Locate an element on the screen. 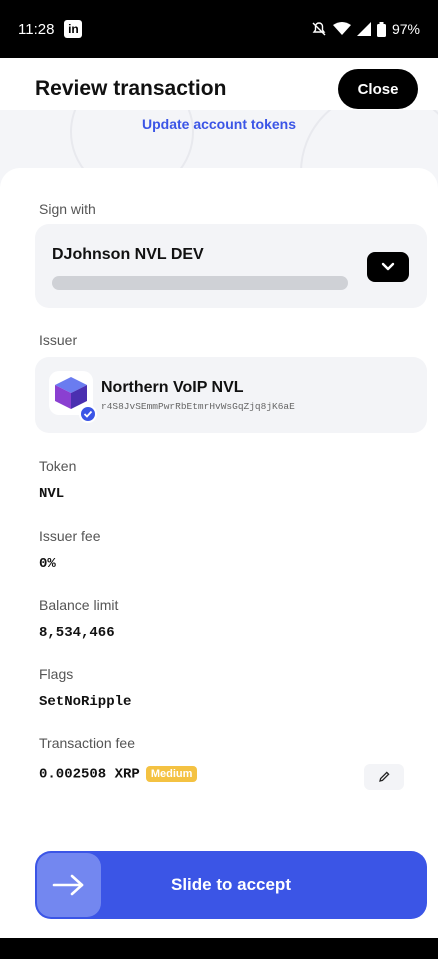 The height and width of the screenshot is (959, 438). balance-limit-label: Balance limit is located at coordinates (79, 605).